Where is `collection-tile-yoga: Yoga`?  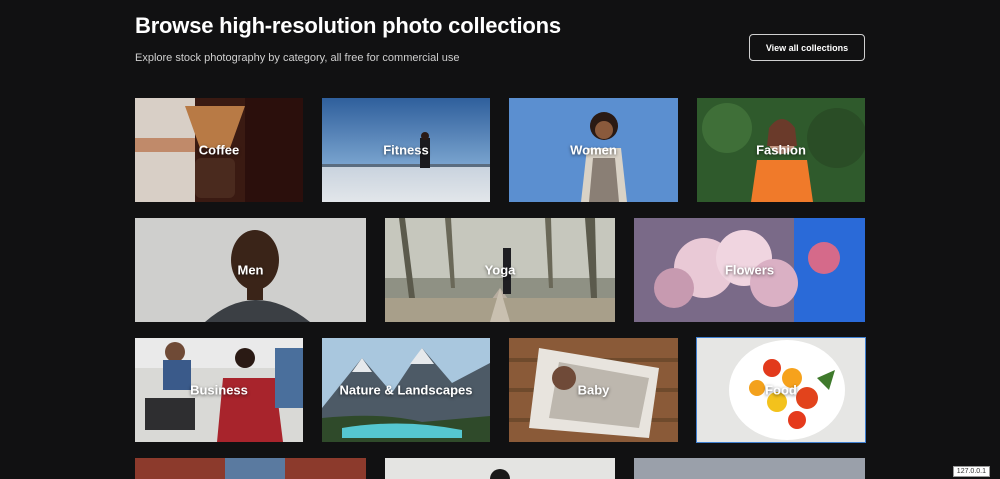
collection-tile-yoga: Yoga is located at coordinates (500, 270).